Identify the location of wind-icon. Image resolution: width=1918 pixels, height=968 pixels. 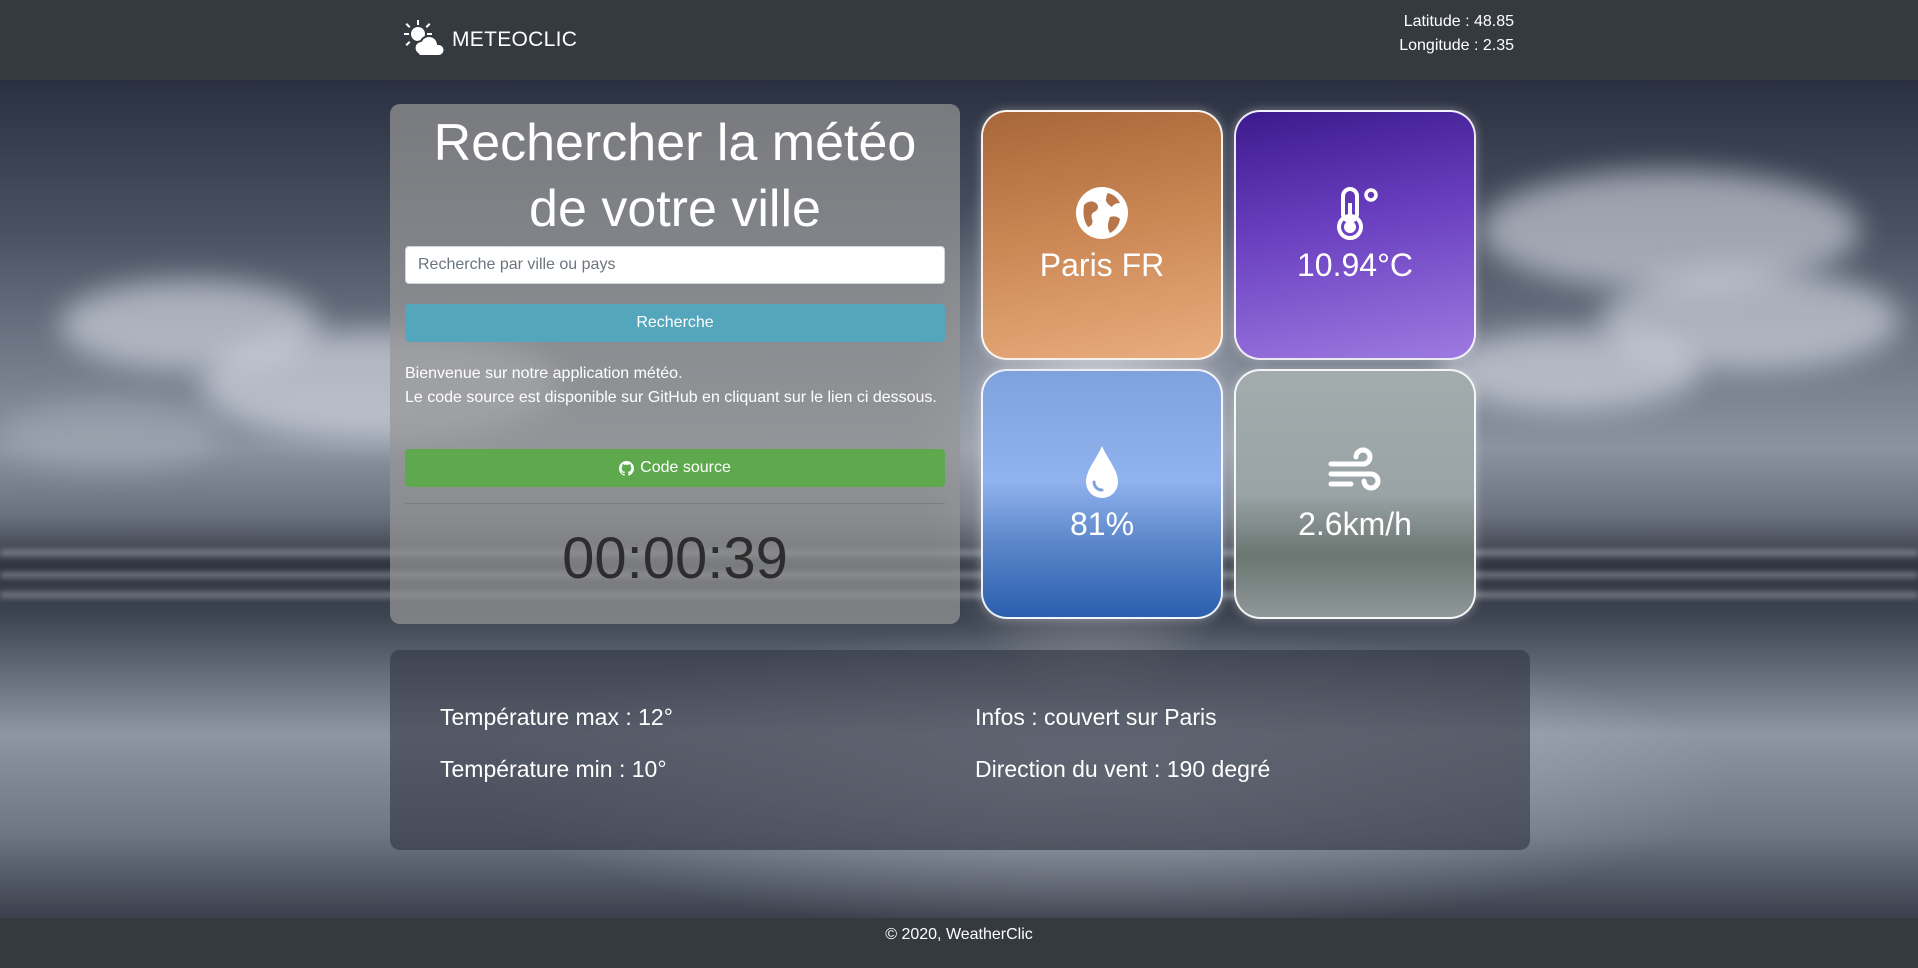
(1354, 469).